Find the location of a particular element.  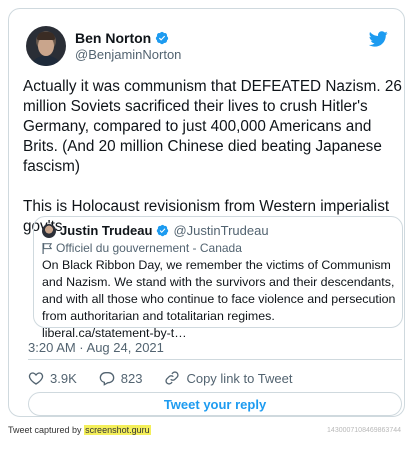

government-label: Officiel du gouvernement - Canada is located at coordinates (142, 248).